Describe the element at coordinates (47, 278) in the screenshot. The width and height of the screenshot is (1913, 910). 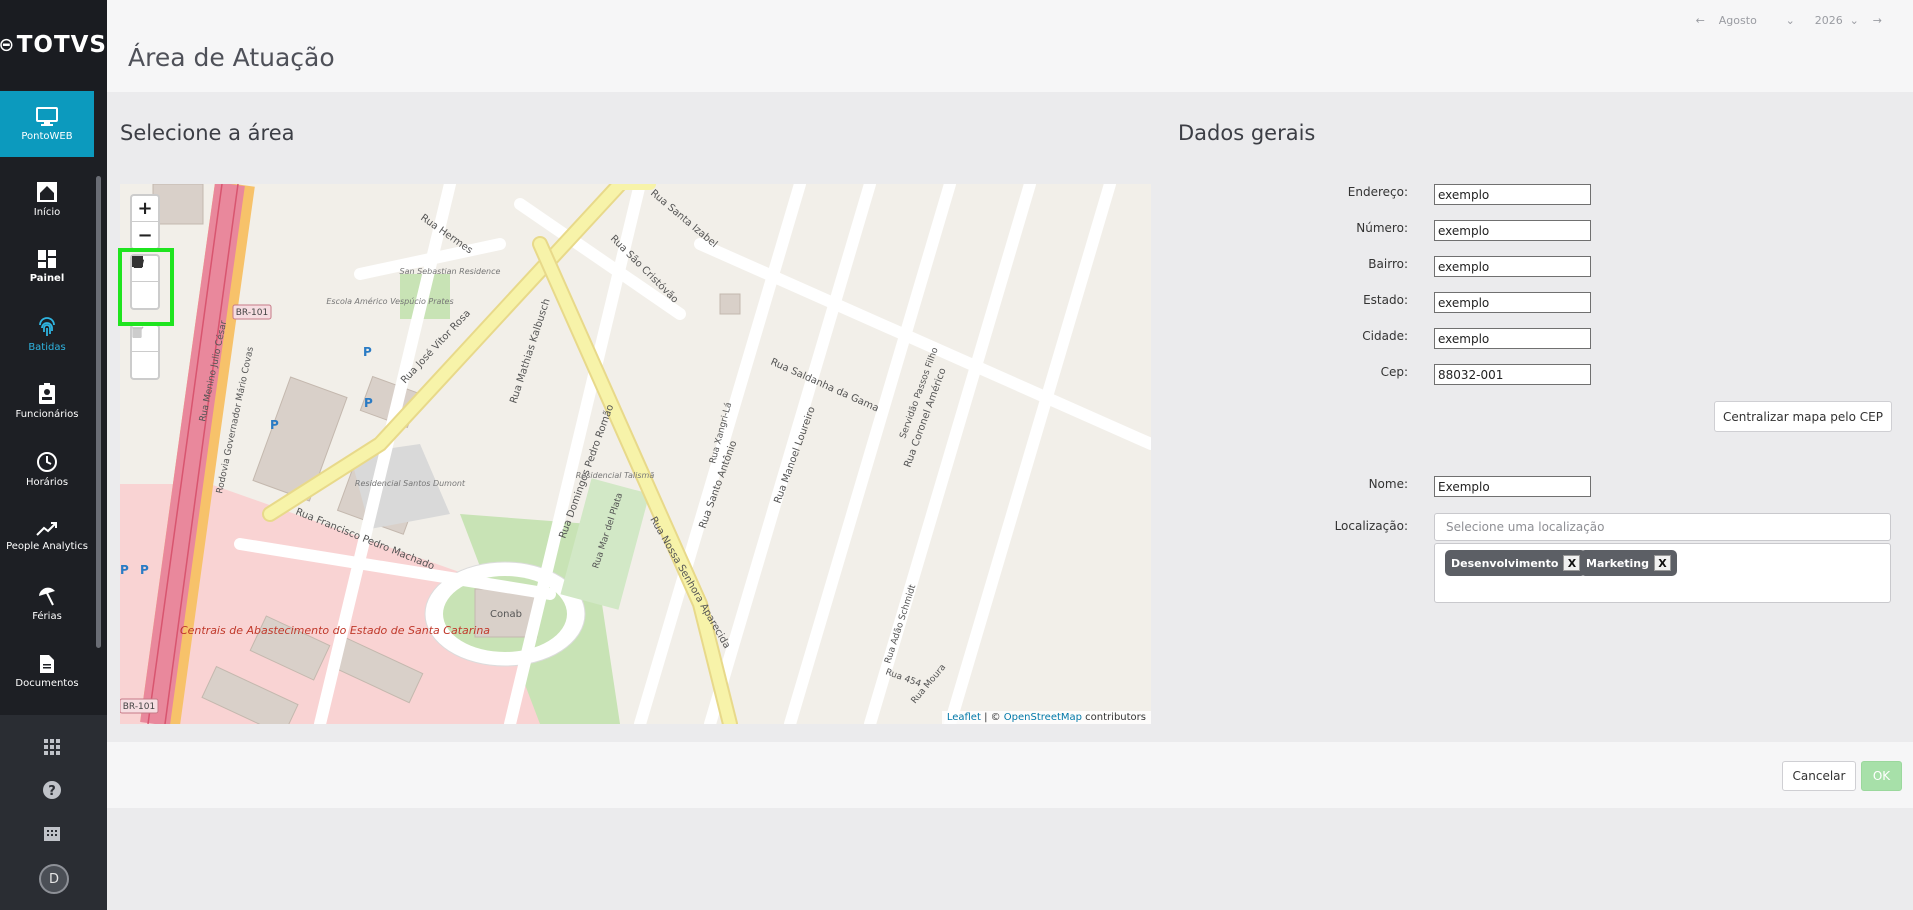
I see `sidebar-item-label: Painel` at that location.